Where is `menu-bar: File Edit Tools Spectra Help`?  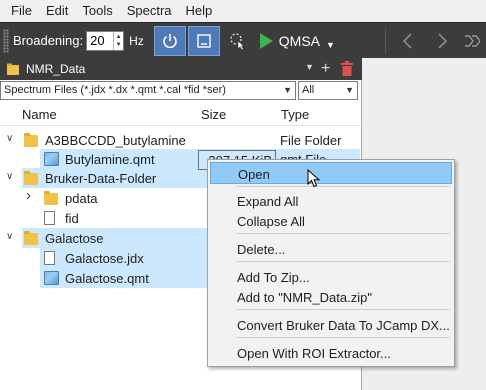 menu-bar: File Edit Tools Spectra Help is located at coordinates (243, 11).